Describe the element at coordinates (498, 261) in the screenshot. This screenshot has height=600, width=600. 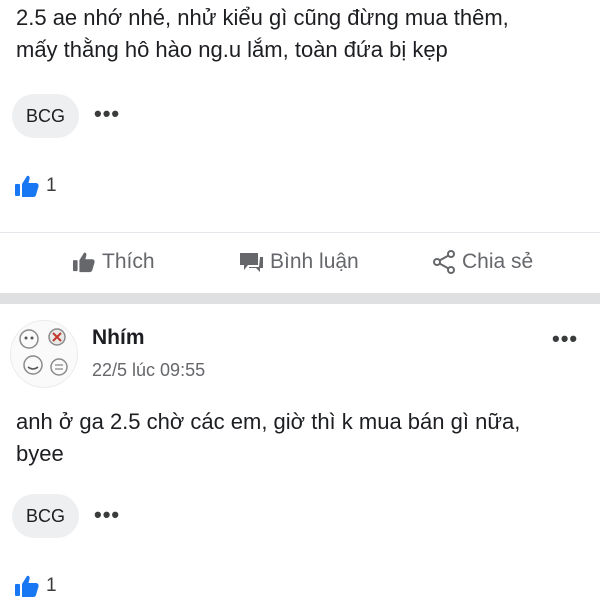
I see `share-label: Chia sẻ` at that location.